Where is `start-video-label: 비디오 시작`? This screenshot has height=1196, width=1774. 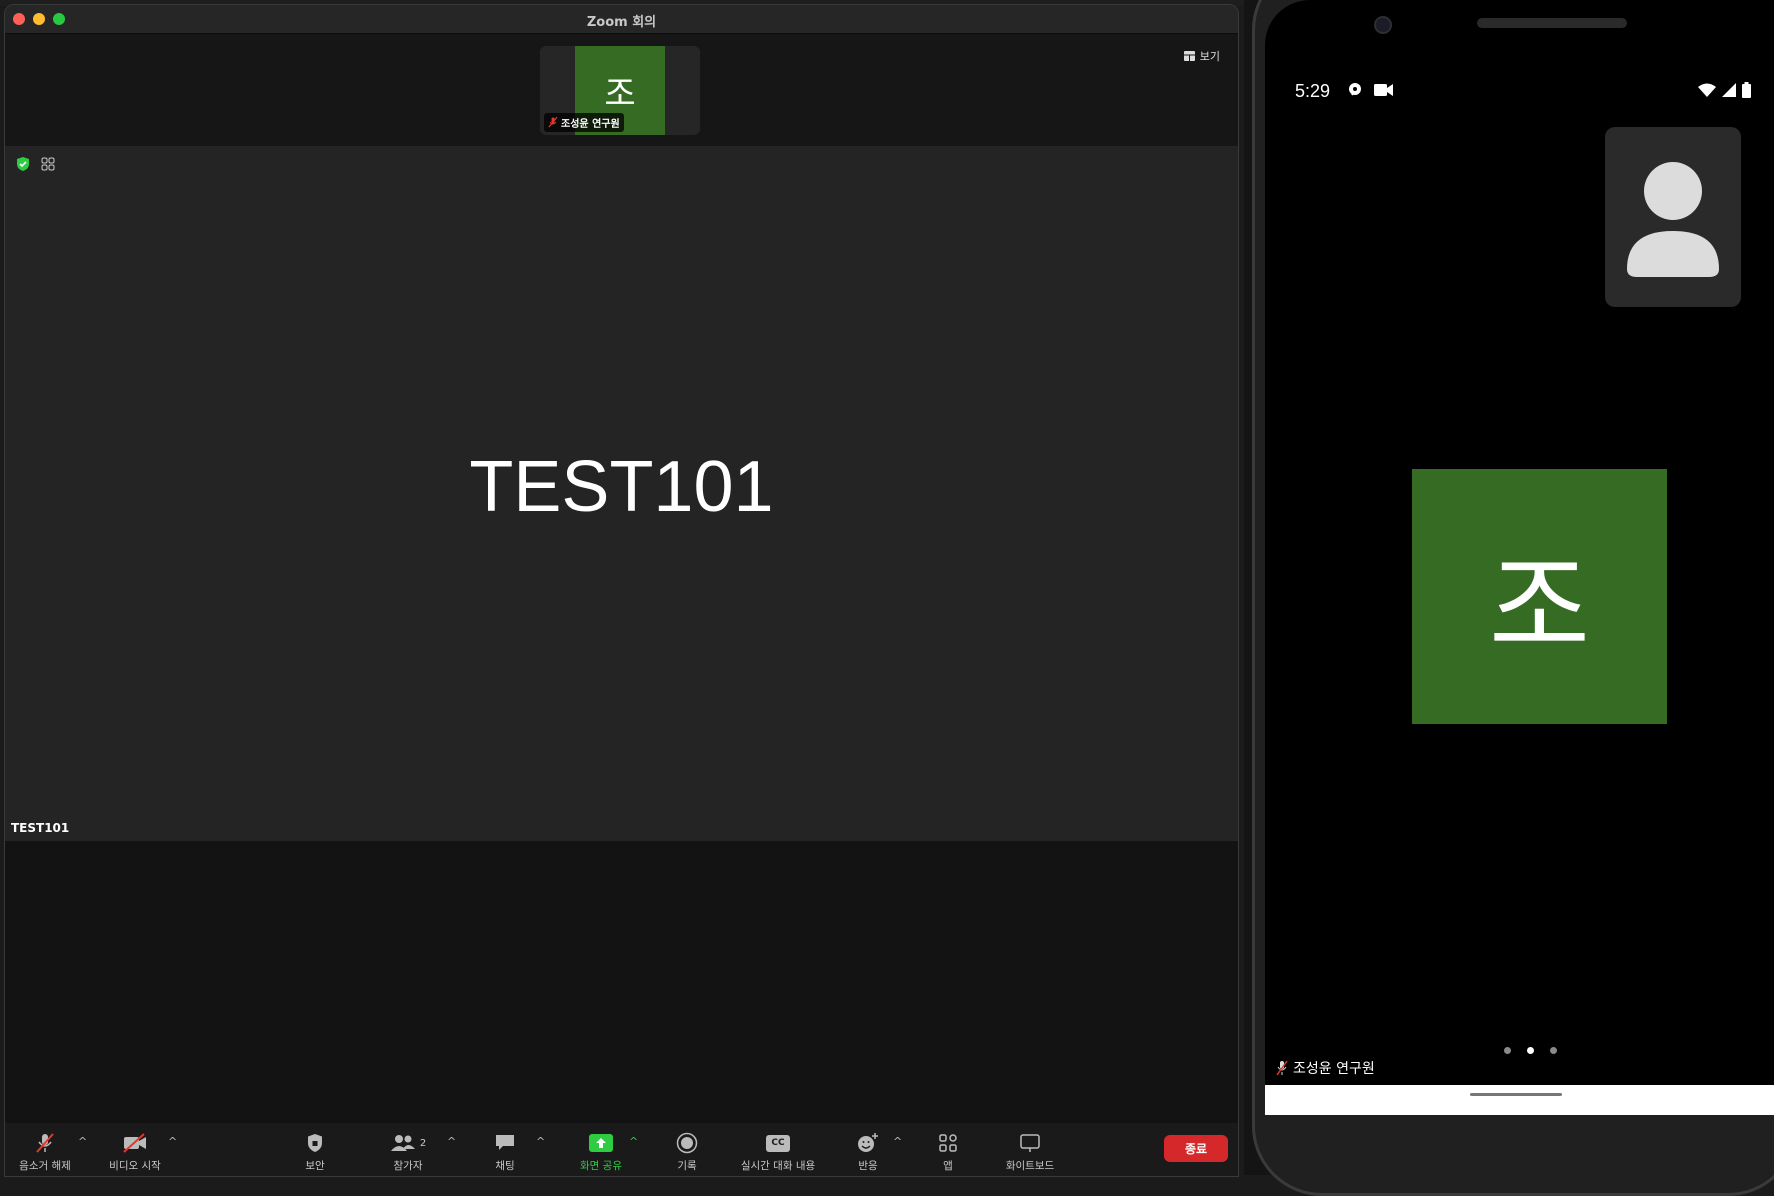
start-video-label: 비디오 시작 is located at coordinates (135, 1166).